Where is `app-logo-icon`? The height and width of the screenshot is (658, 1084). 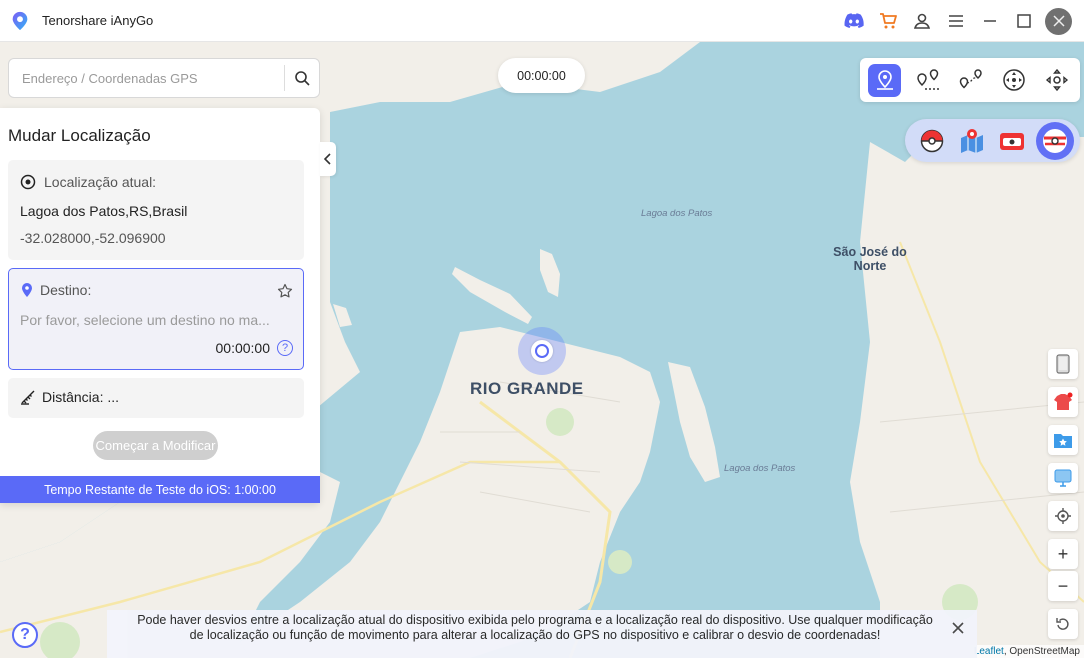 app-logo-icon is located at coordinates (20, 20).